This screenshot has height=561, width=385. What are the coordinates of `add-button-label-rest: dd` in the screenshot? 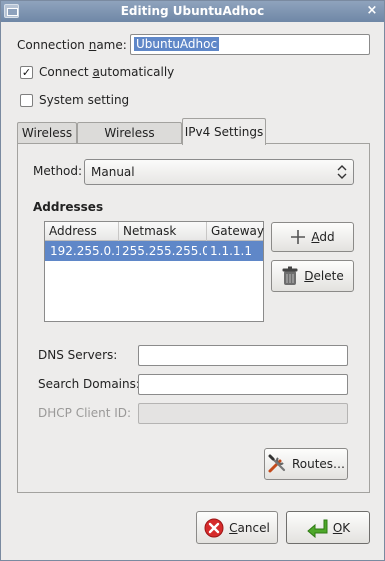 It's located at (327, 237).